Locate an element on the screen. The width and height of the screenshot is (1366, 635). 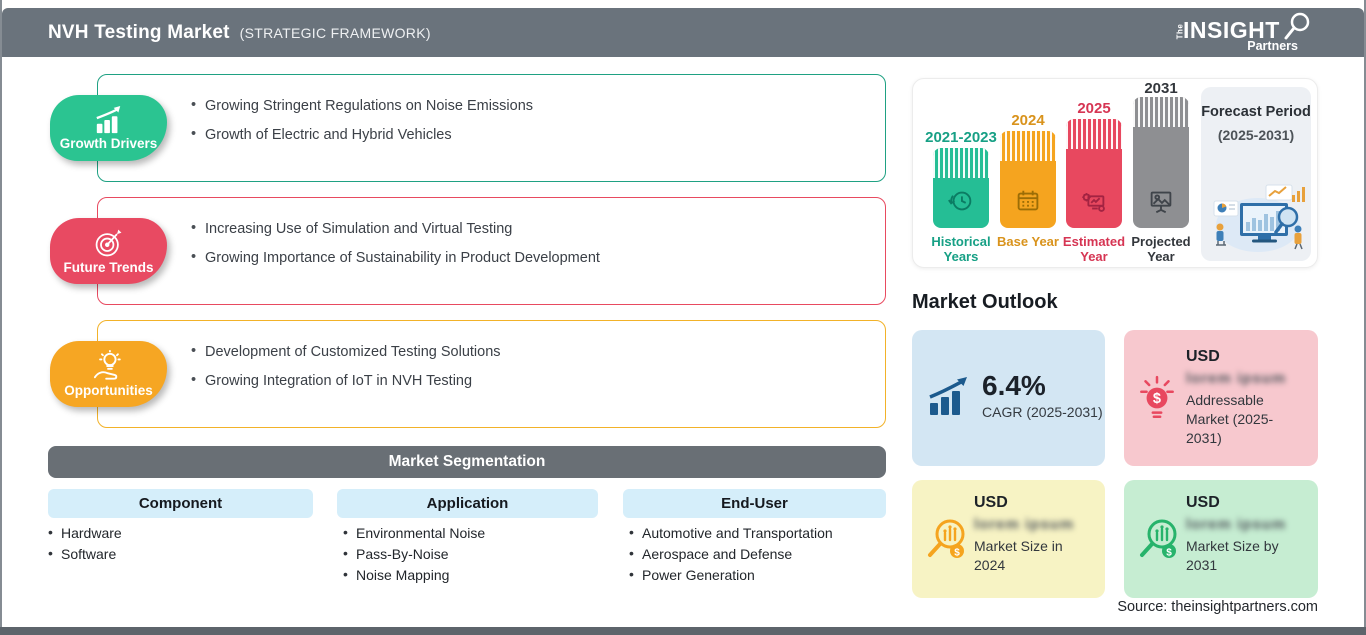
bottom-strip is located at coordinates (683, 631).